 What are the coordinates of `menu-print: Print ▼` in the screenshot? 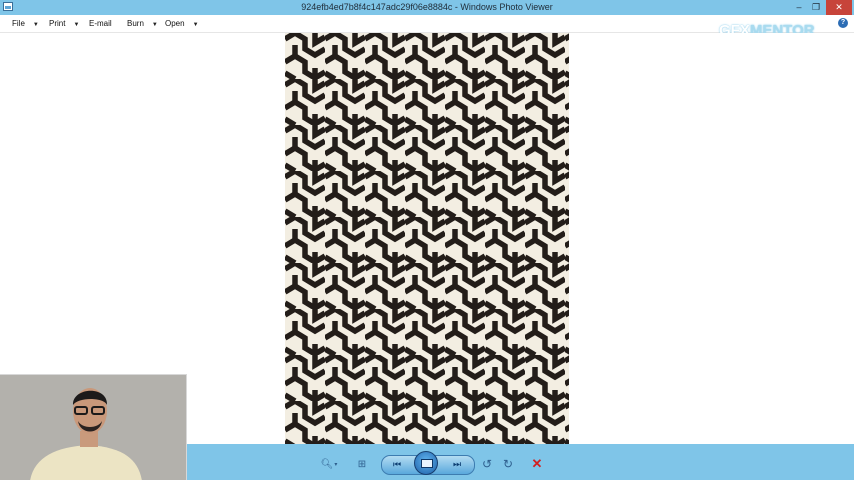 It's located at (64, 24).